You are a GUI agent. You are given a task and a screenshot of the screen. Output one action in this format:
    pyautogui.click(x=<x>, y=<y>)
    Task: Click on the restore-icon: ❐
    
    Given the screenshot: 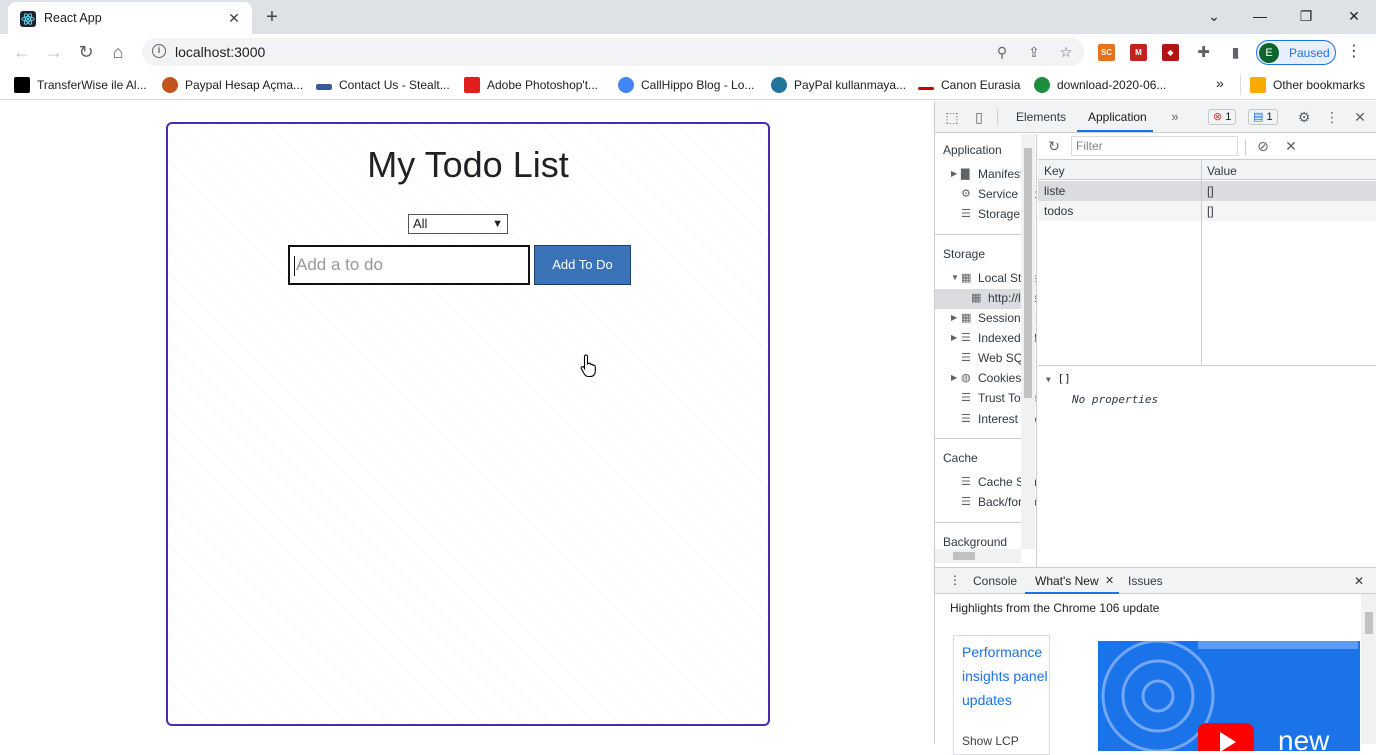 What is the action you would take?
    pyautogui.click(x=1306, y=16)
    